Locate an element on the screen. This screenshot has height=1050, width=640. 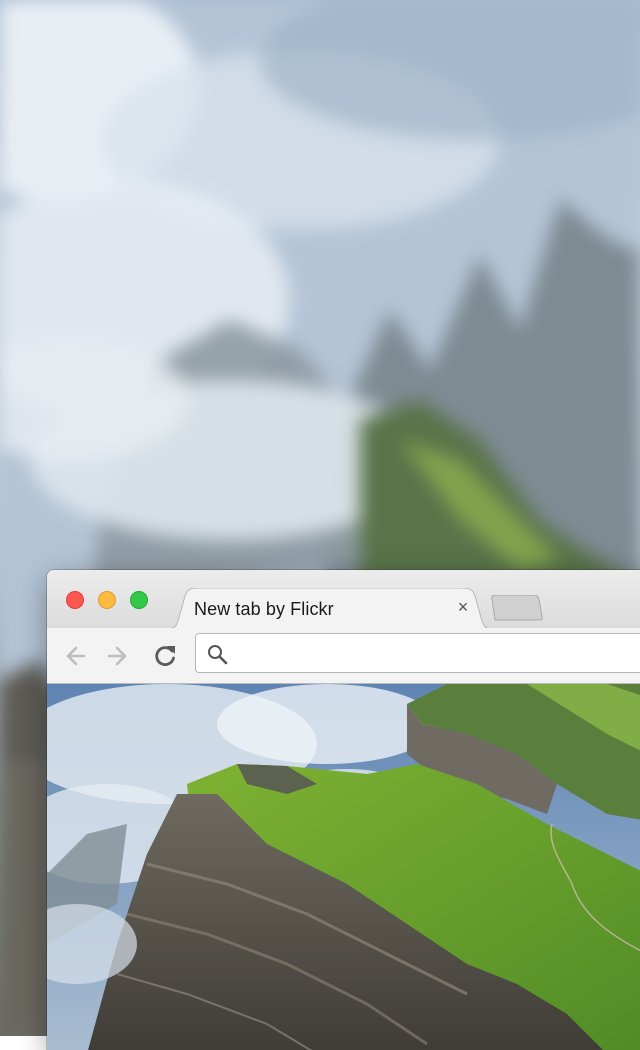
omnibox is located at coordinates (417, 653).